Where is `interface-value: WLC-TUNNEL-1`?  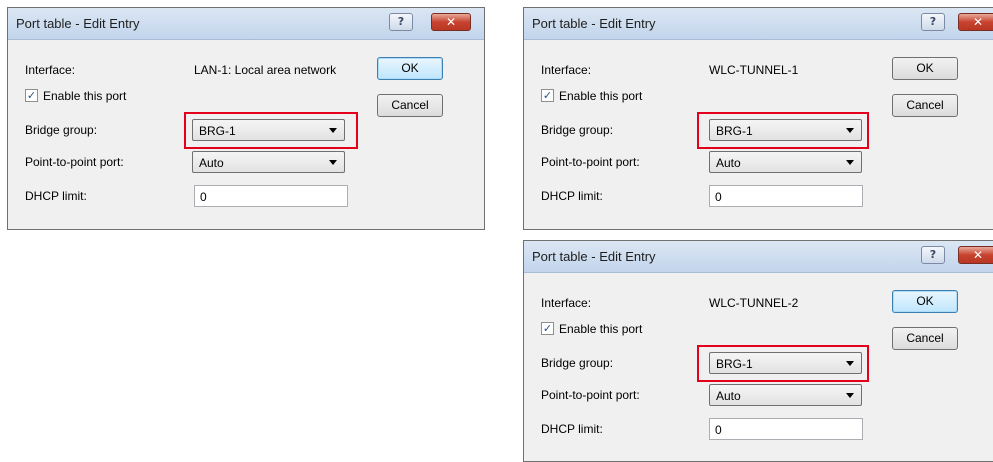 interface-value: WLC-TUNNEL-1 is located at coordinates (754, 70).